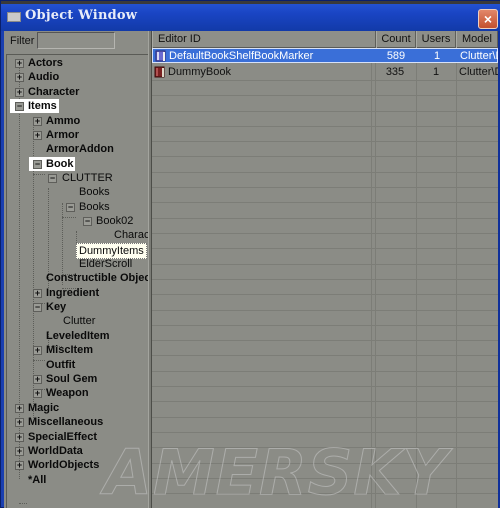 This screenshot has width=500, height=508. Describe the element at coordinates (77, 106) in the screenshot. I see `tree-node-items: − Items` at that location.